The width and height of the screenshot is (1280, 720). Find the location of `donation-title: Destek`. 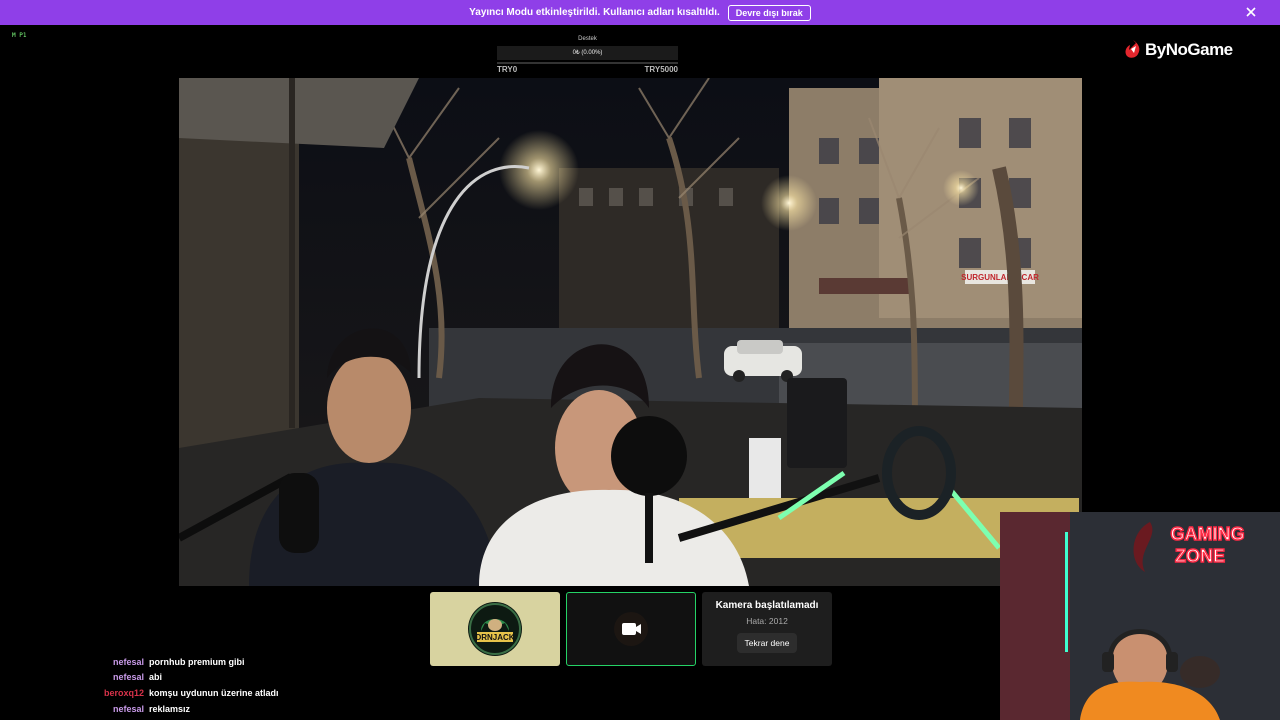

donation-title: Destek is located at coordinates (587, 39).